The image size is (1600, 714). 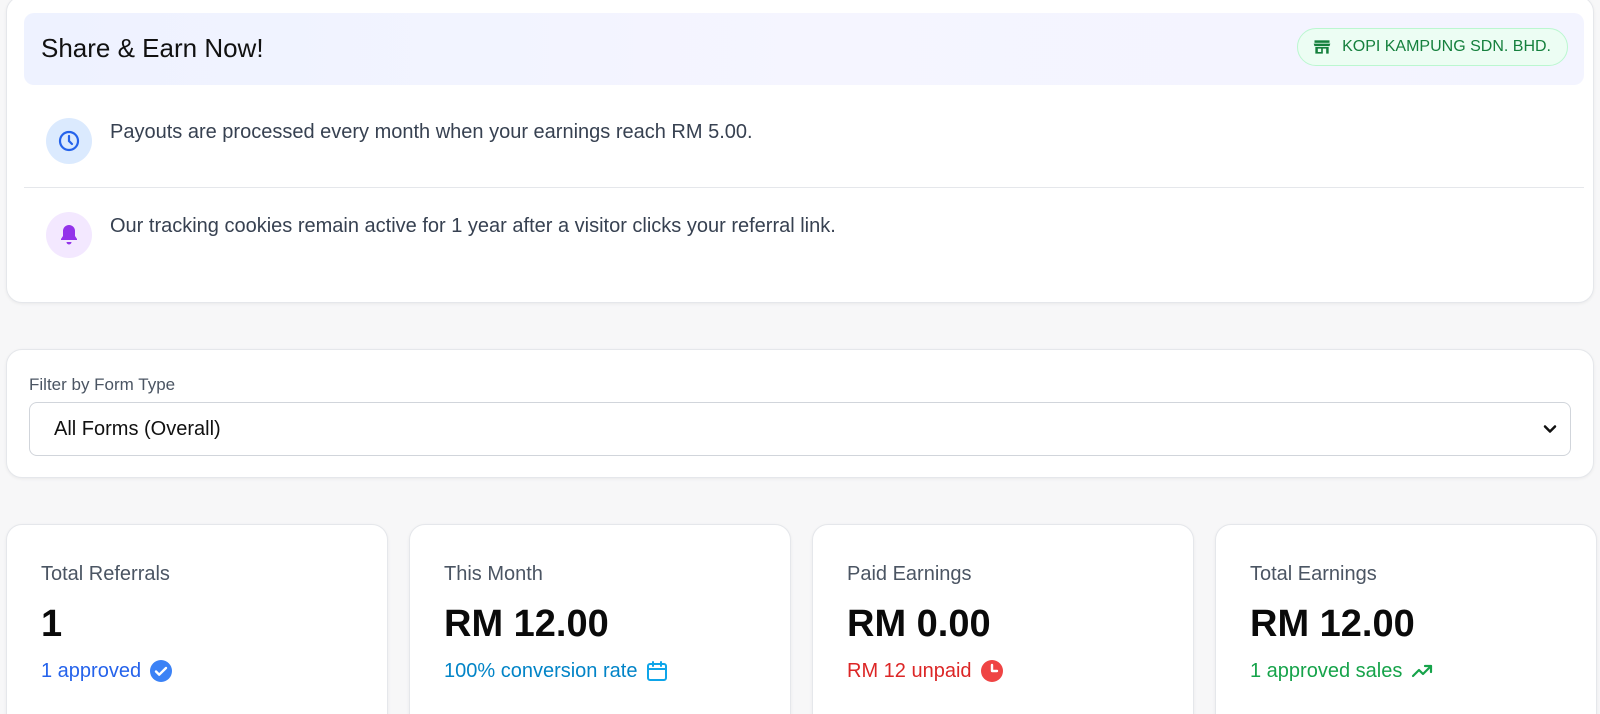 I want to click on stat-label: Paid Earnings, so click(x=909, y=574).